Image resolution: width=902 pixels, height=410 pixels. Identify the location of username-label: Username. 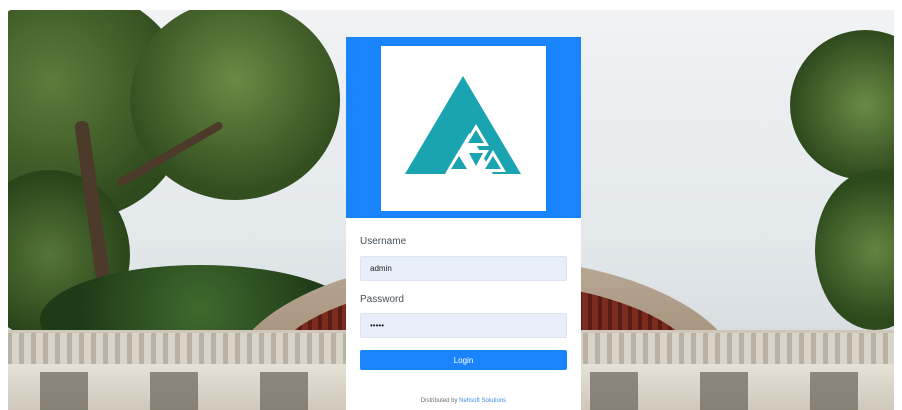
(383, 241).